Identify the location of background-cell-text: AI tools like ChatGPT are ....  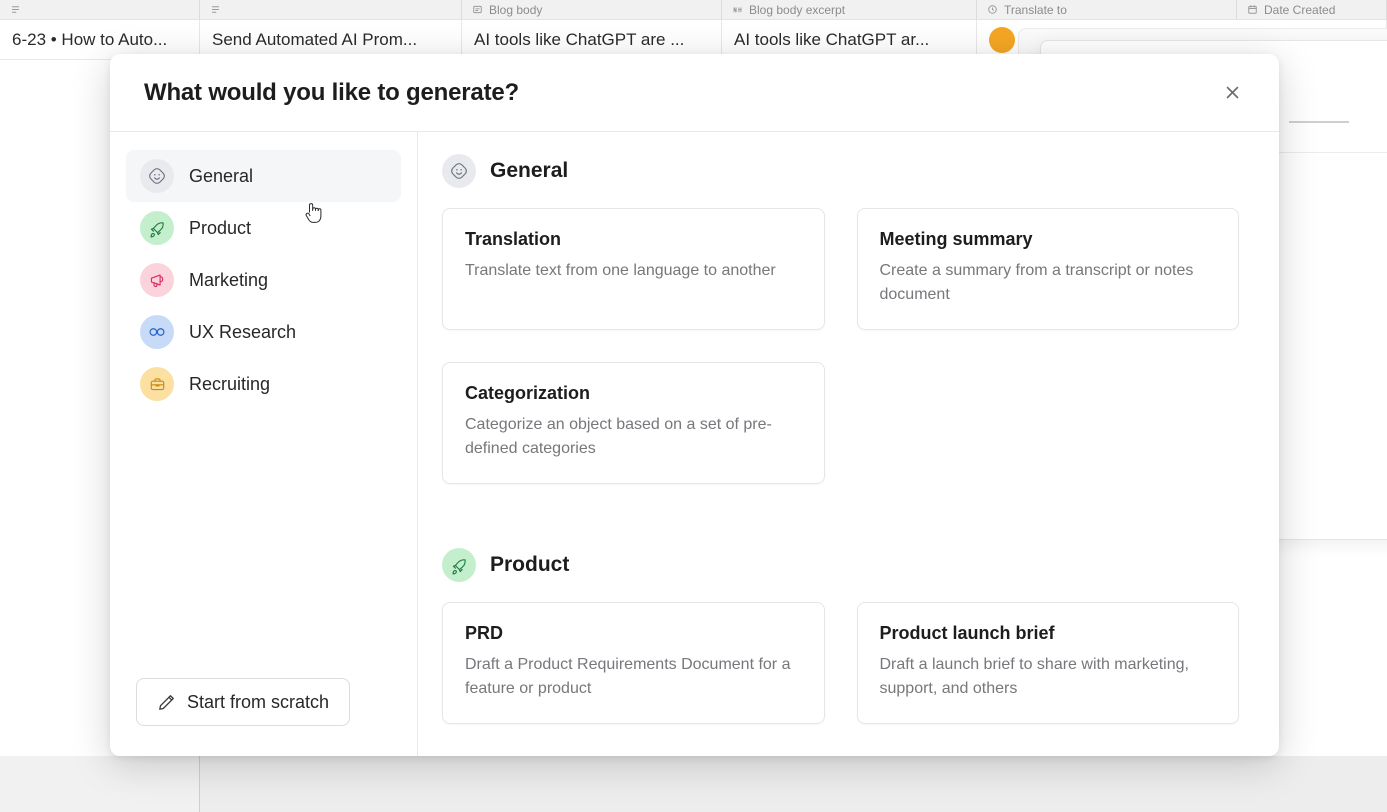
(579, 39).